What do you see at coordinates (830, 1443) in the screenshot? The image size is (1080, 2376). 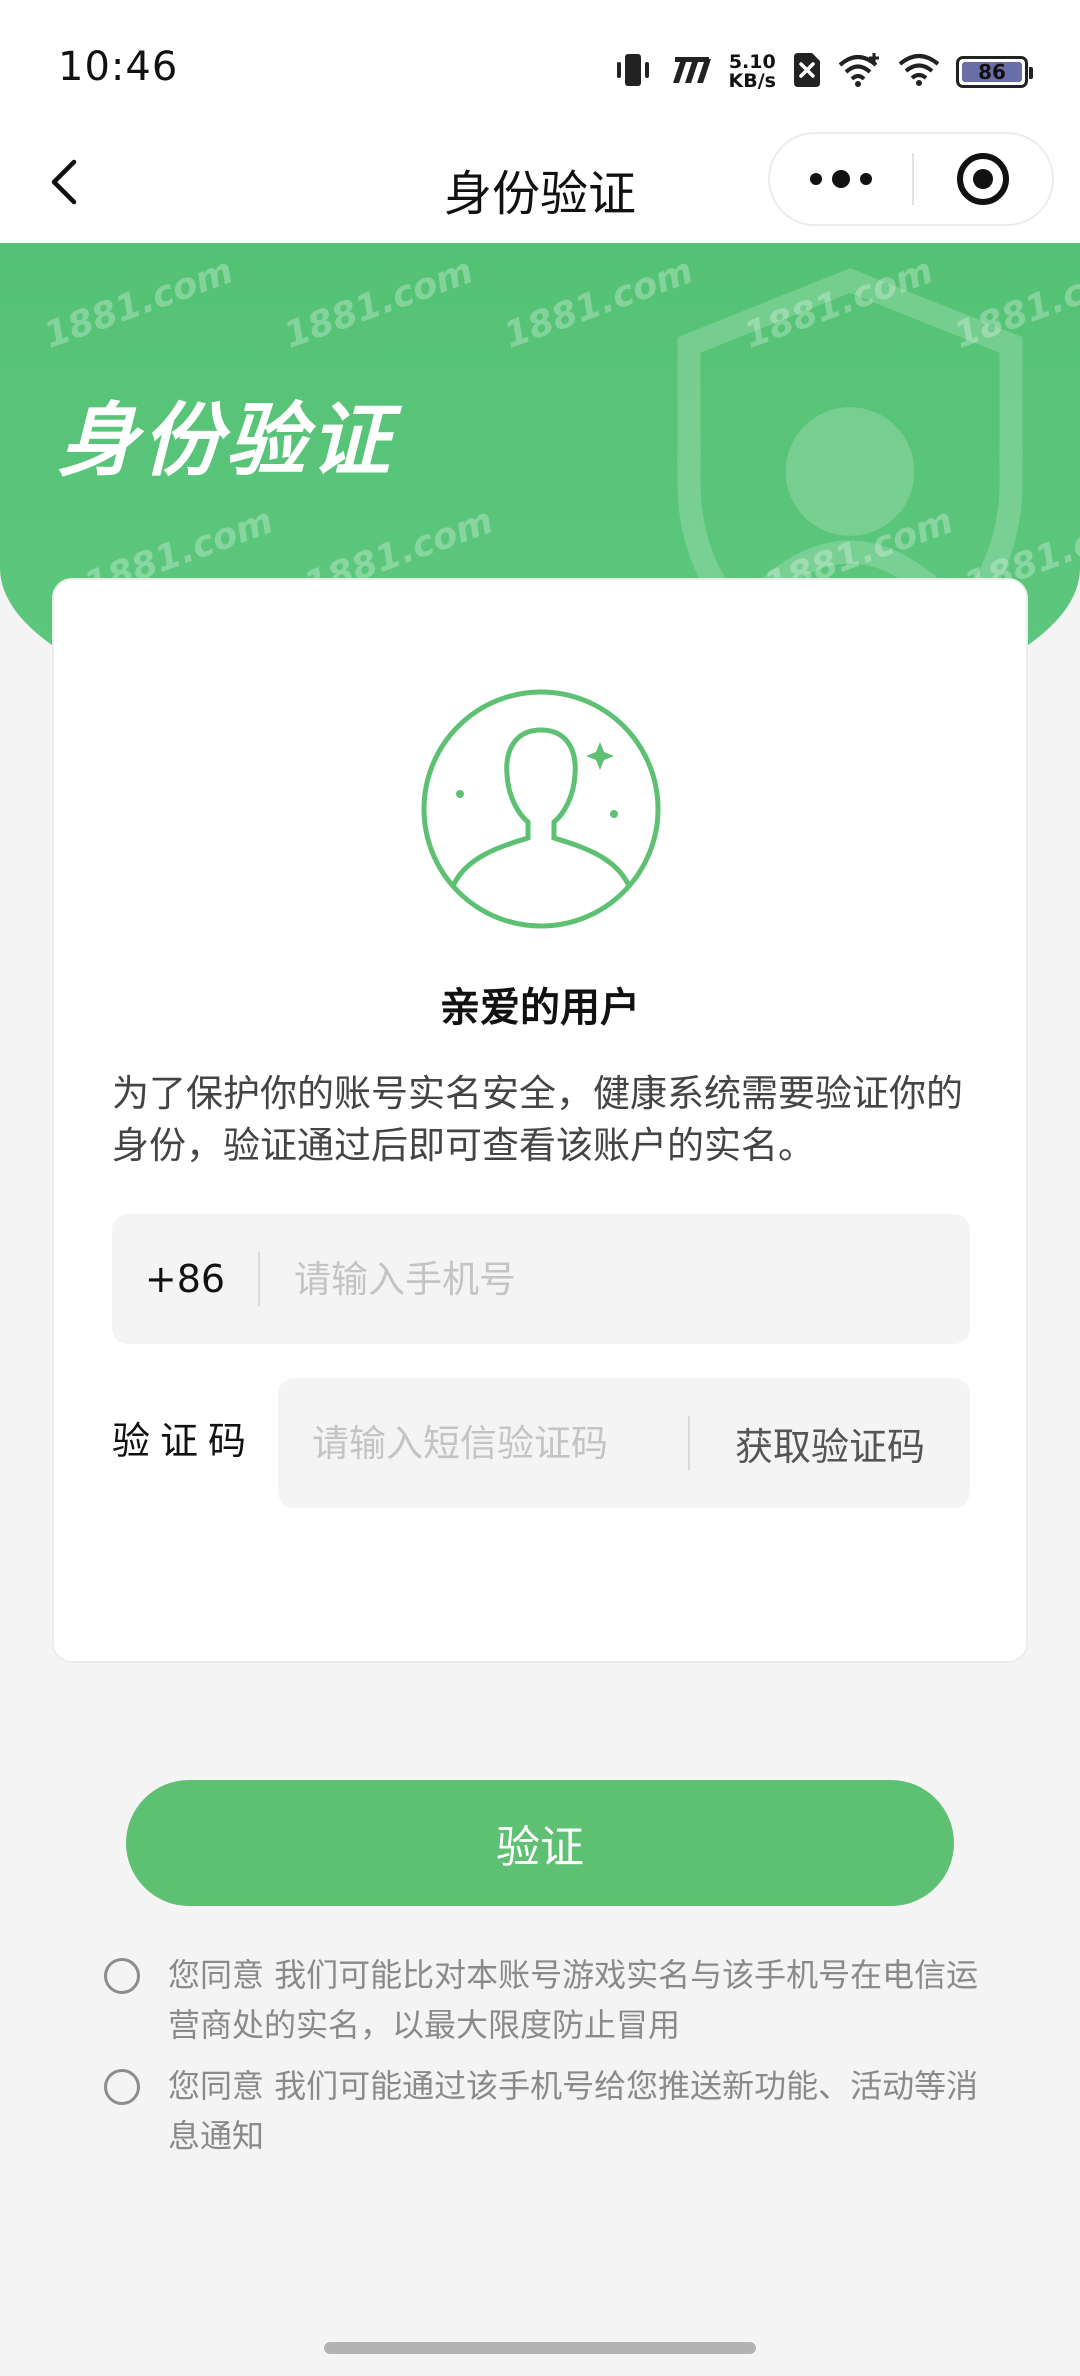 I see `get-code-button: 获取验证码` at bounding box center [830, 1443].